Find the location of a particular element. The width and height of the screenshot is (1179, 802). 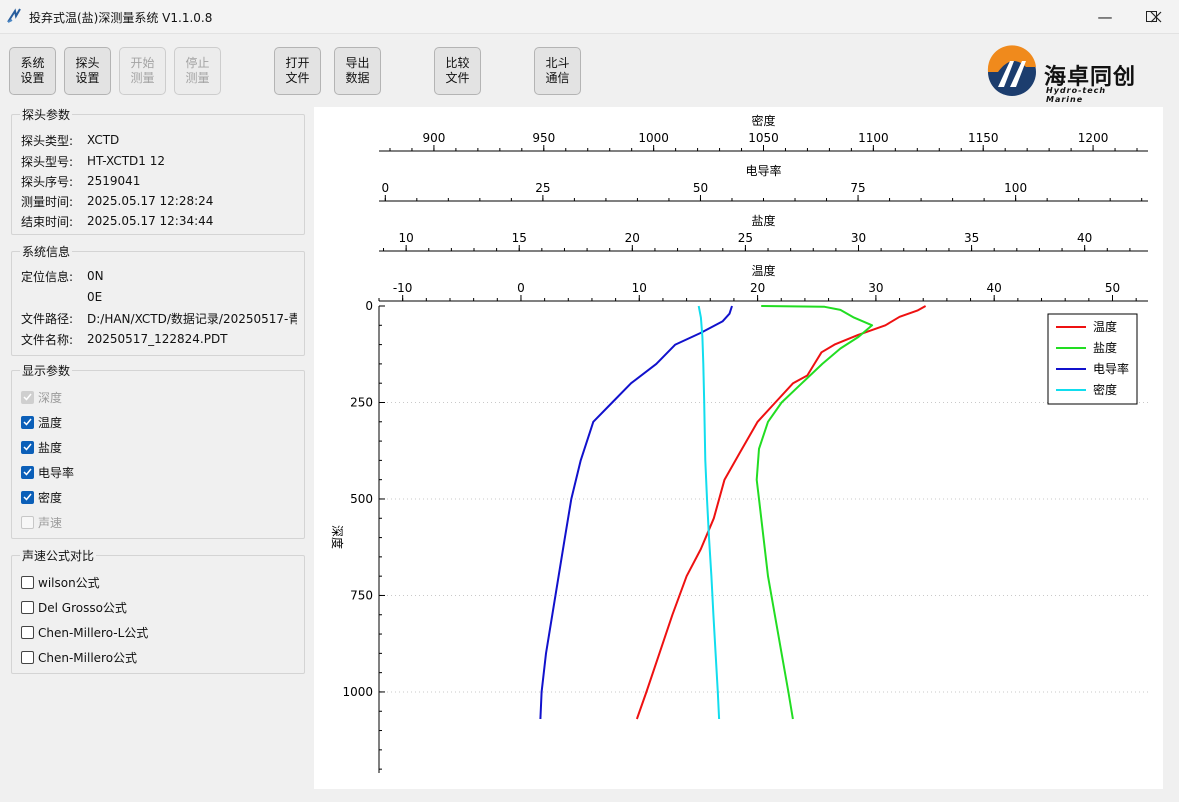

close-icon is located at coordinates (1156, 16).